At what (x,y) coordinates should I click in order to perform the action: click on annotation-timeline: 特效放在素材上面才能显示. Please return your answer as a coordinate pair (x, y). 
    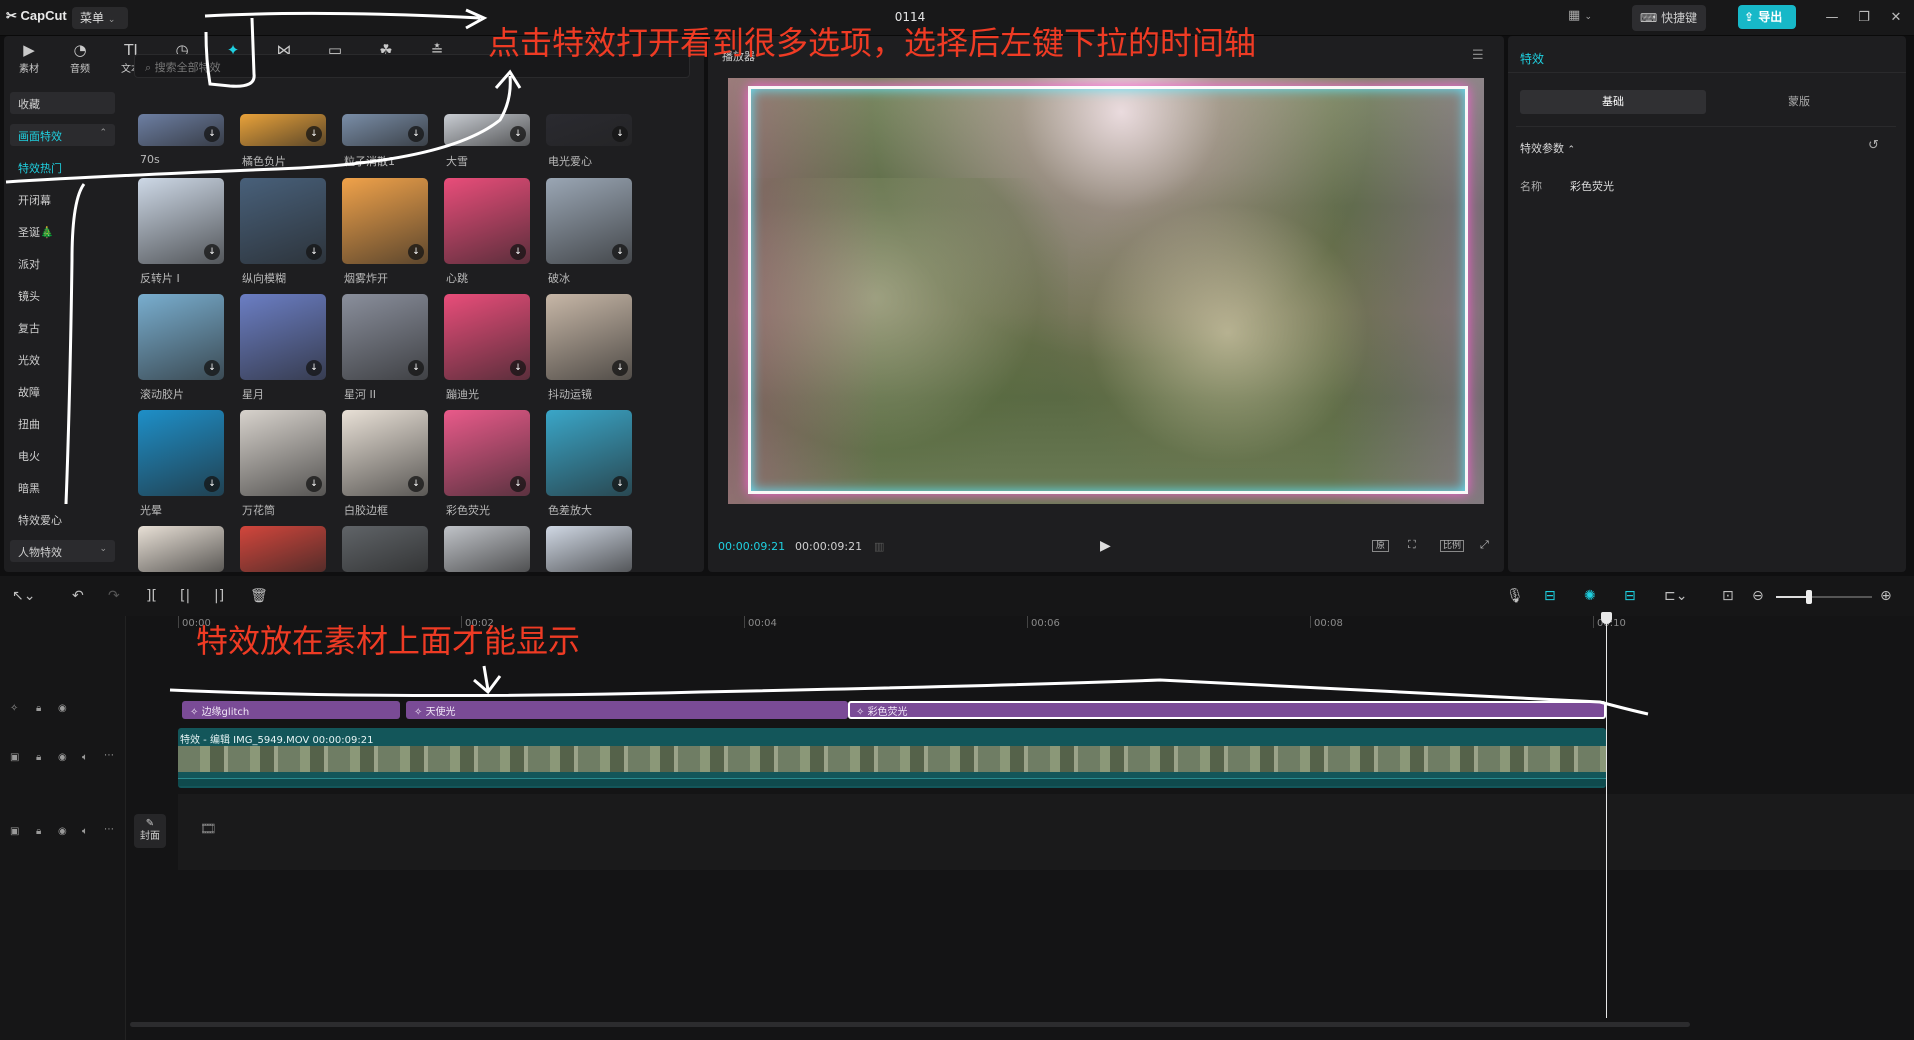
    Looking at the image, I should click on (388, 641).